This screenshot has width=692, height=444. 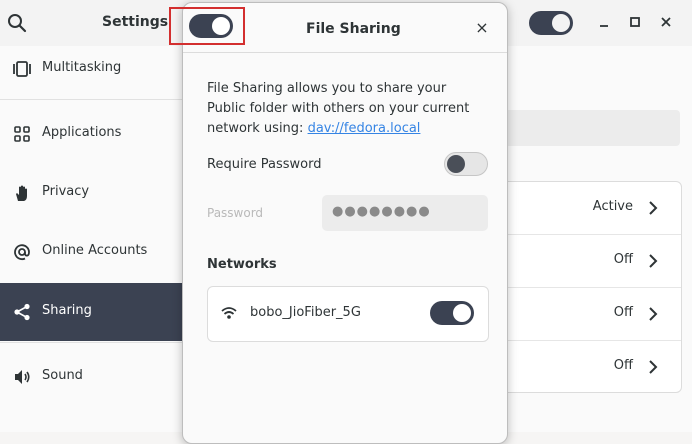 I want to click on at-sign-icon, so click(x=22, y=252).